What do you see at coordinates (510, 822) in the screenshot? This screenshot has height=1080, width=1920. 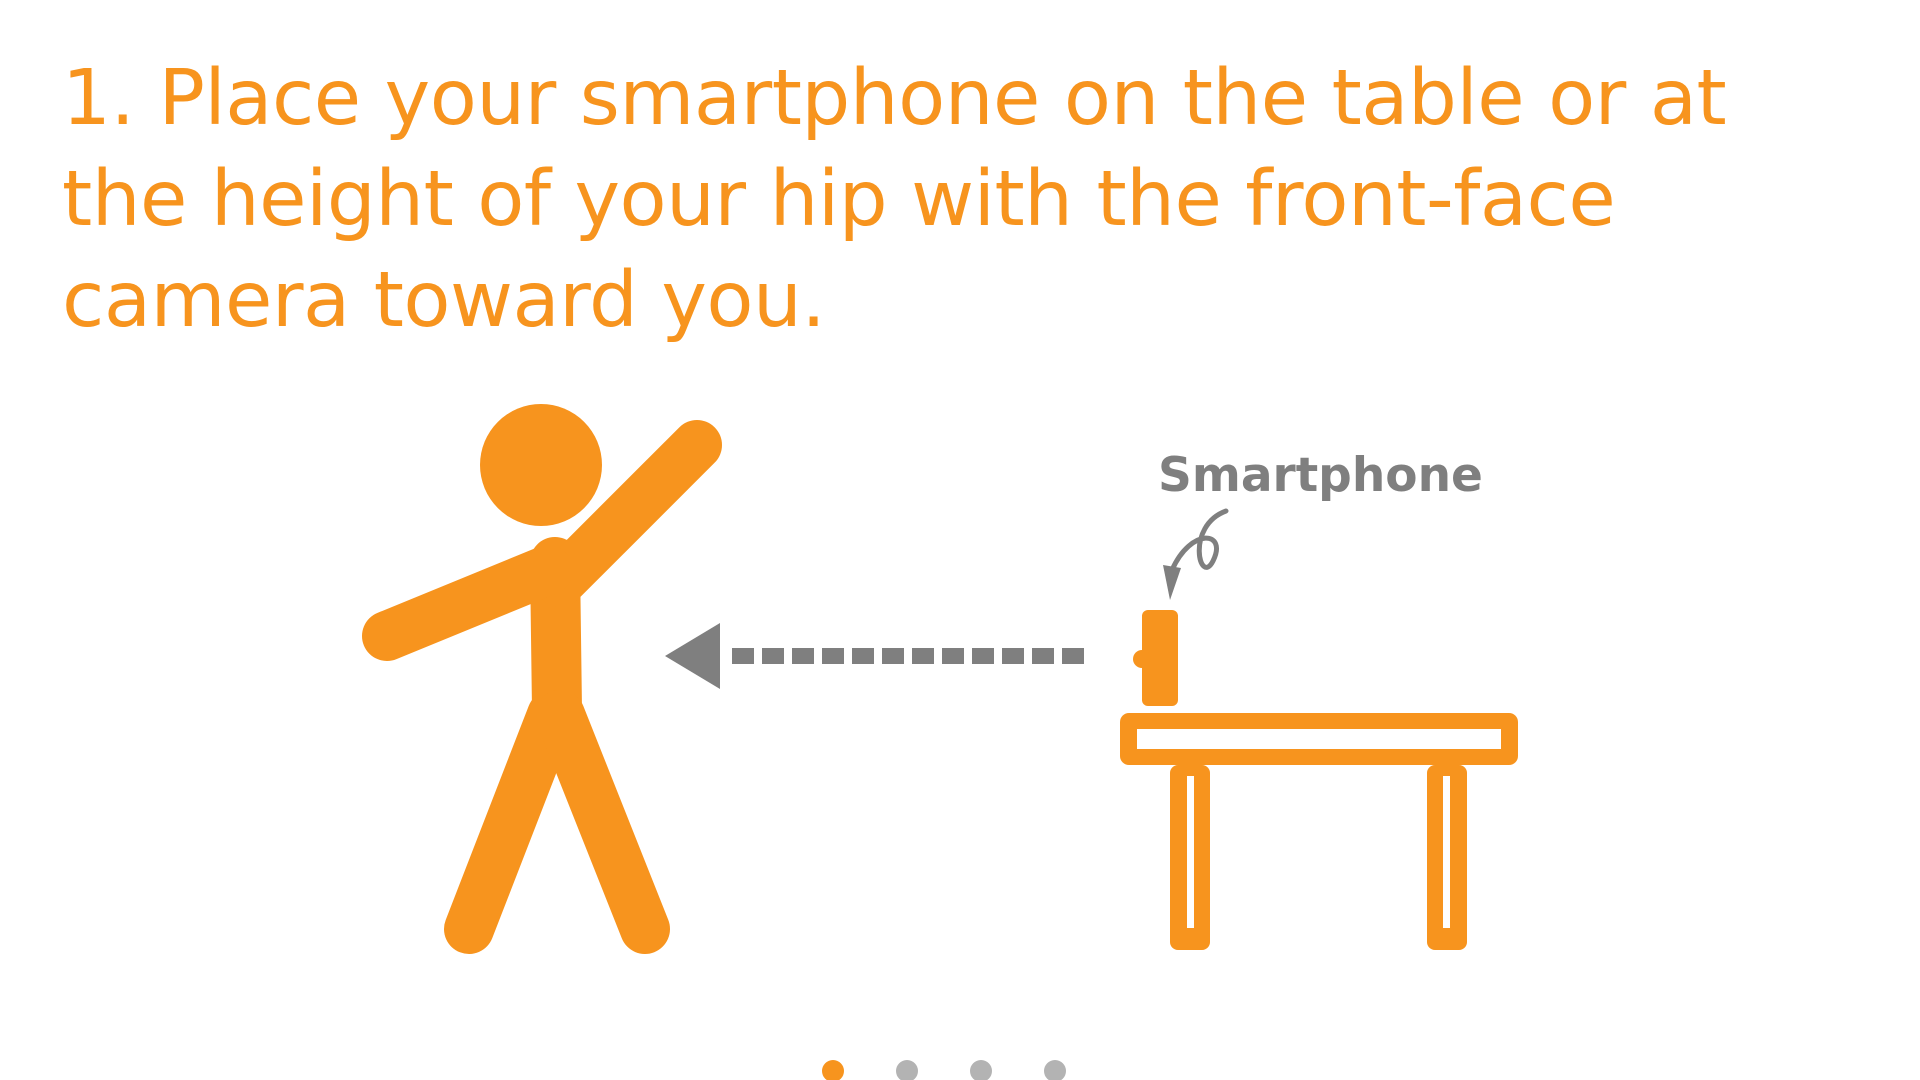 I see `figure-left-leg` at bounding box center [510, 822].